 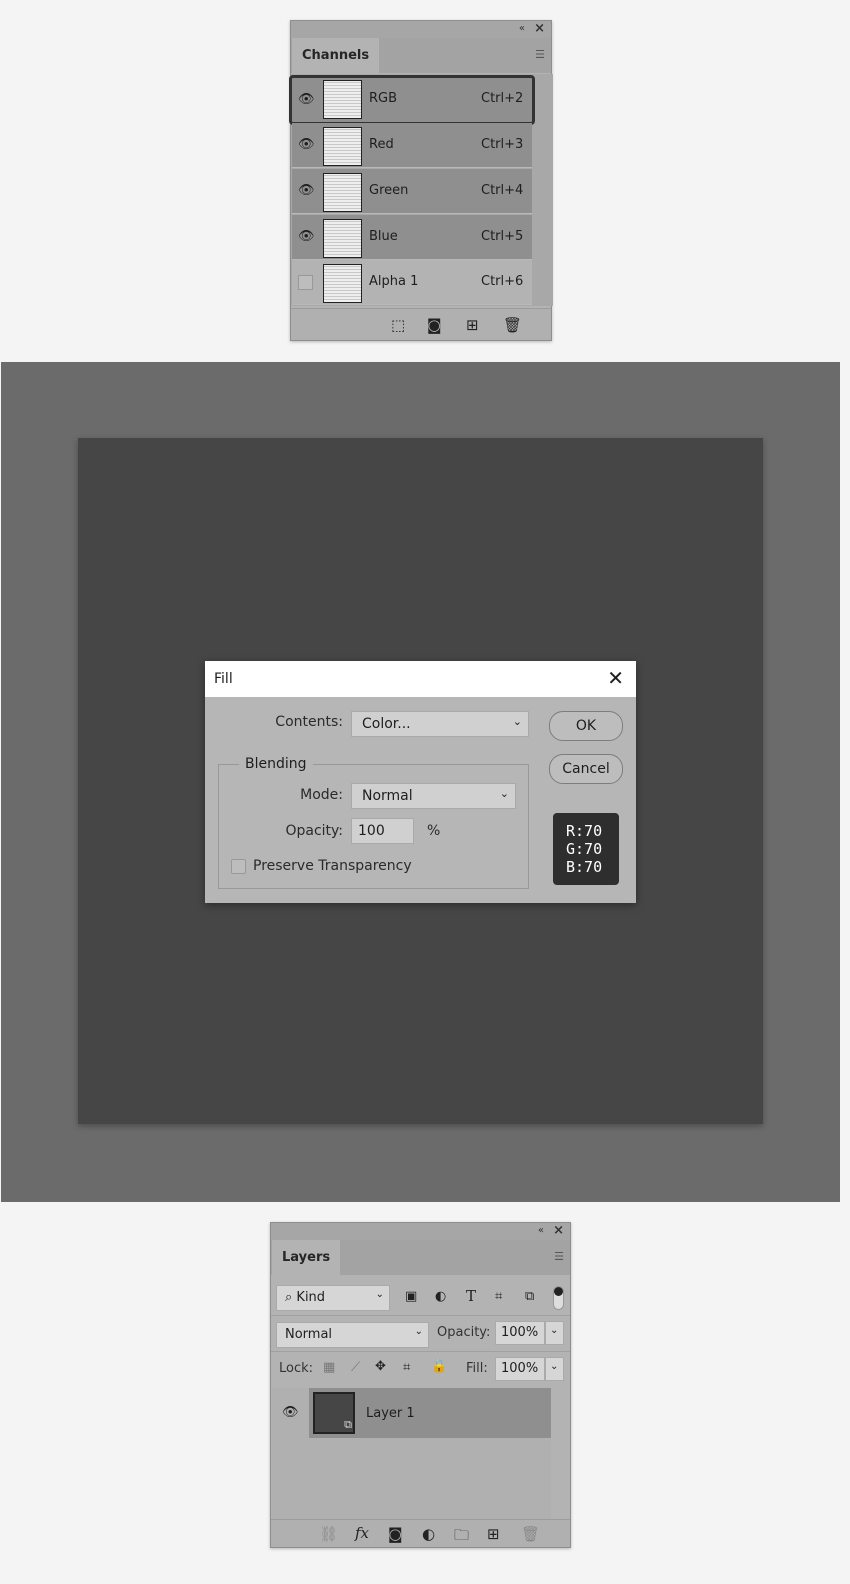 I want to click on layer-row: 👁 ⧉ Layer 1, so click(x=411, y=1413).